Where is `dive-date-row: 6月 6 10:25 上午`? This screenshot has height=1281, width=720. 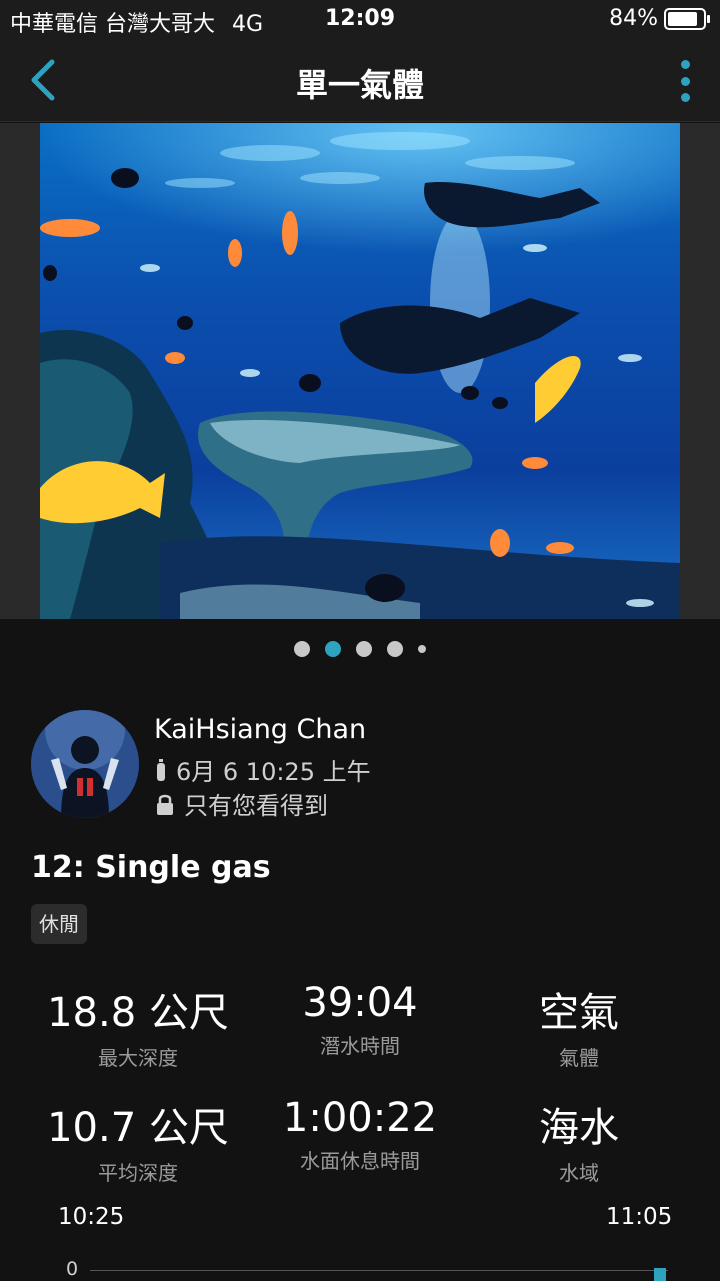
dive-date-row: 6月 6 10:25 上午 is located at coordinates (263, 769).